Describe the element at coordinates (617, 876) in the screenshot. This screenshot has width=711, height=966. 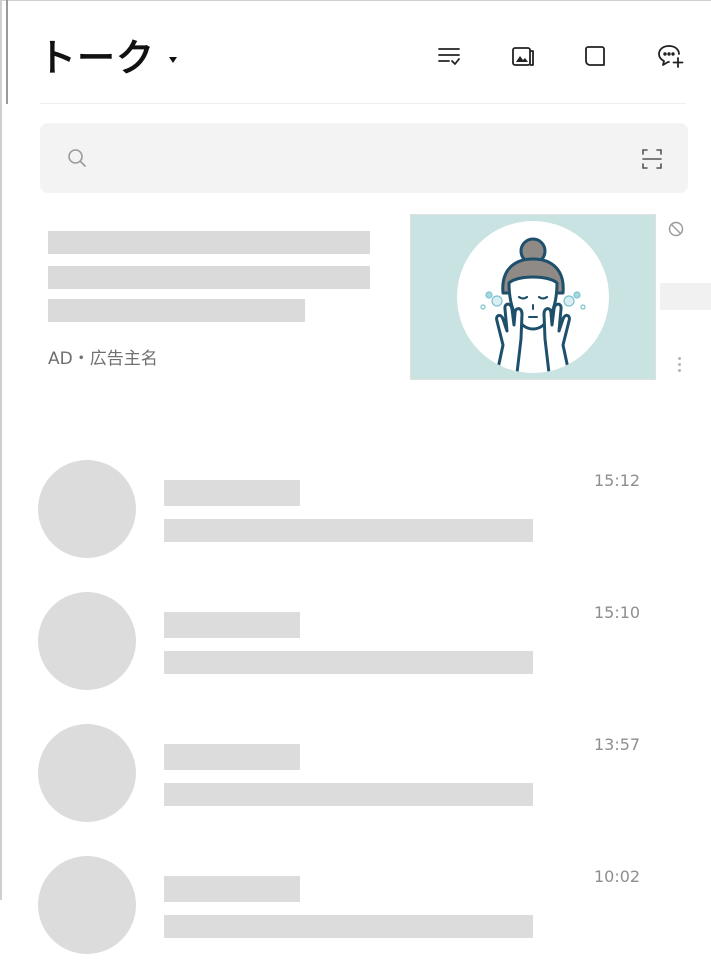
I see `chat-timestamp: 10:02` at that location.